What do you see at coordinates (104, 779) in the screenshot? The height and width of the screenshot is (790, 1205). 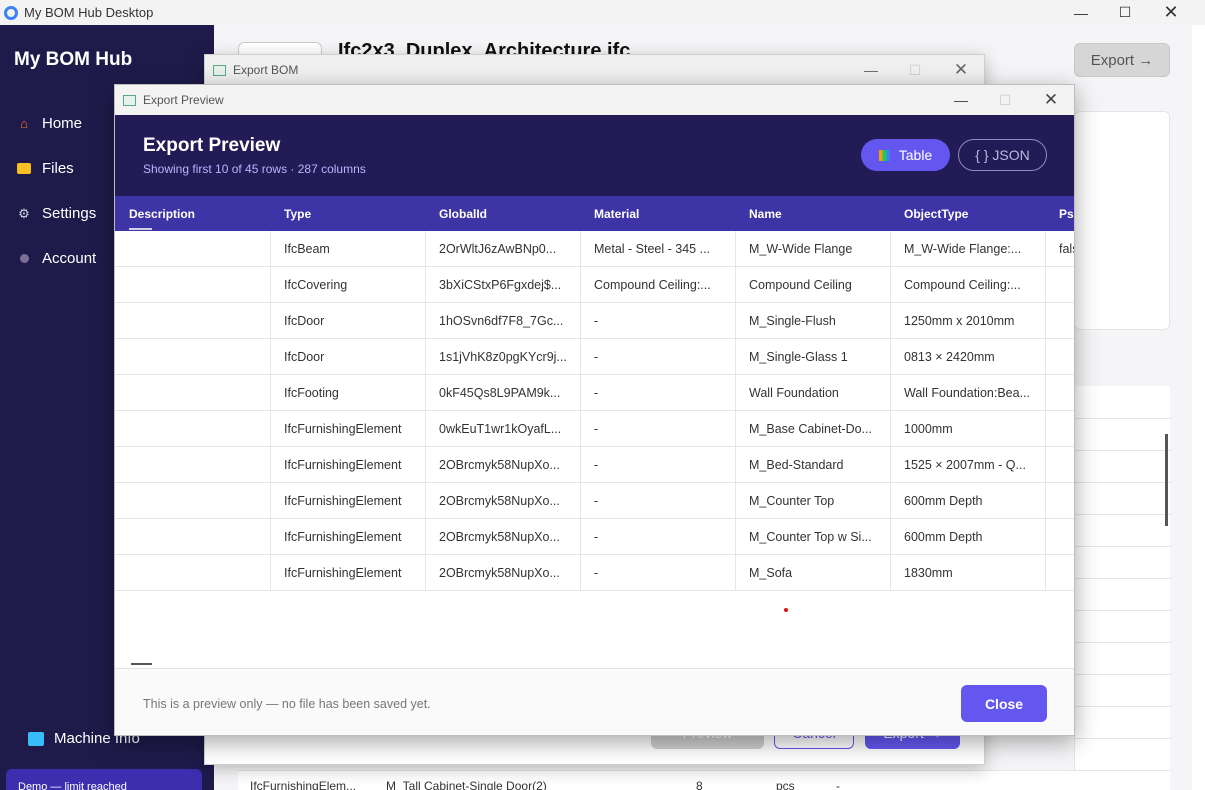 I see `demo-badge: Demo — limit reached` at bounding box center [104, 779].